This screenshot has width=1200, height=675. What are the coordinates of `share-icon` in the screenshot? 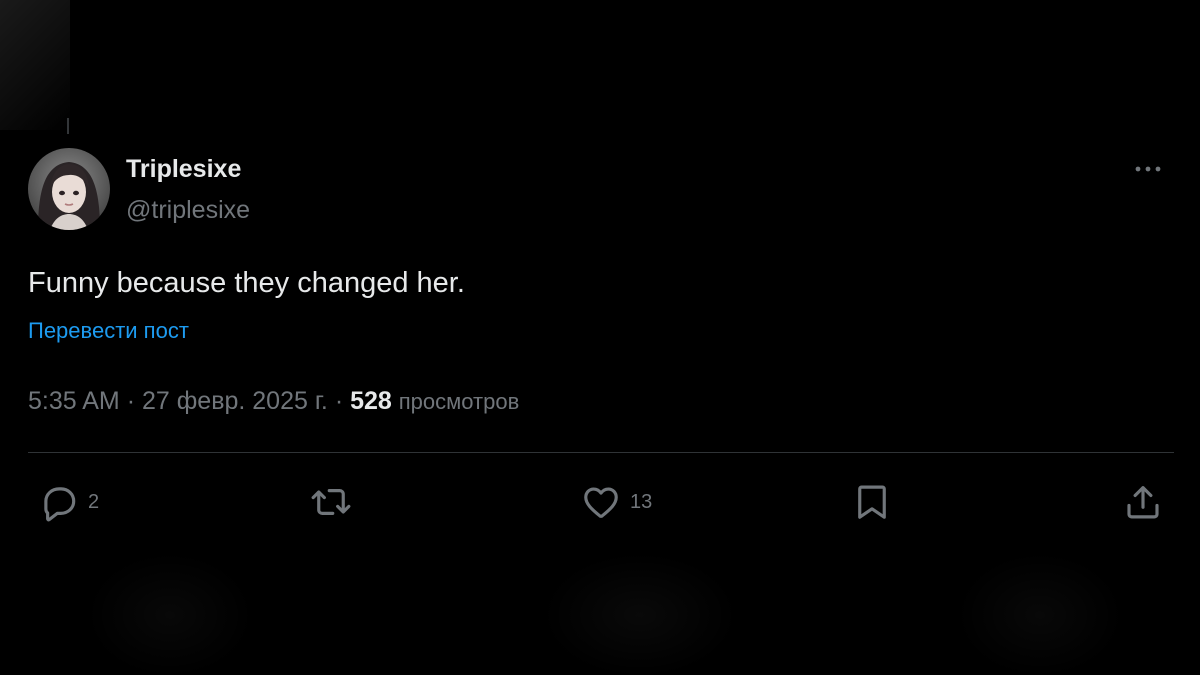 It's located at (1143, 502).